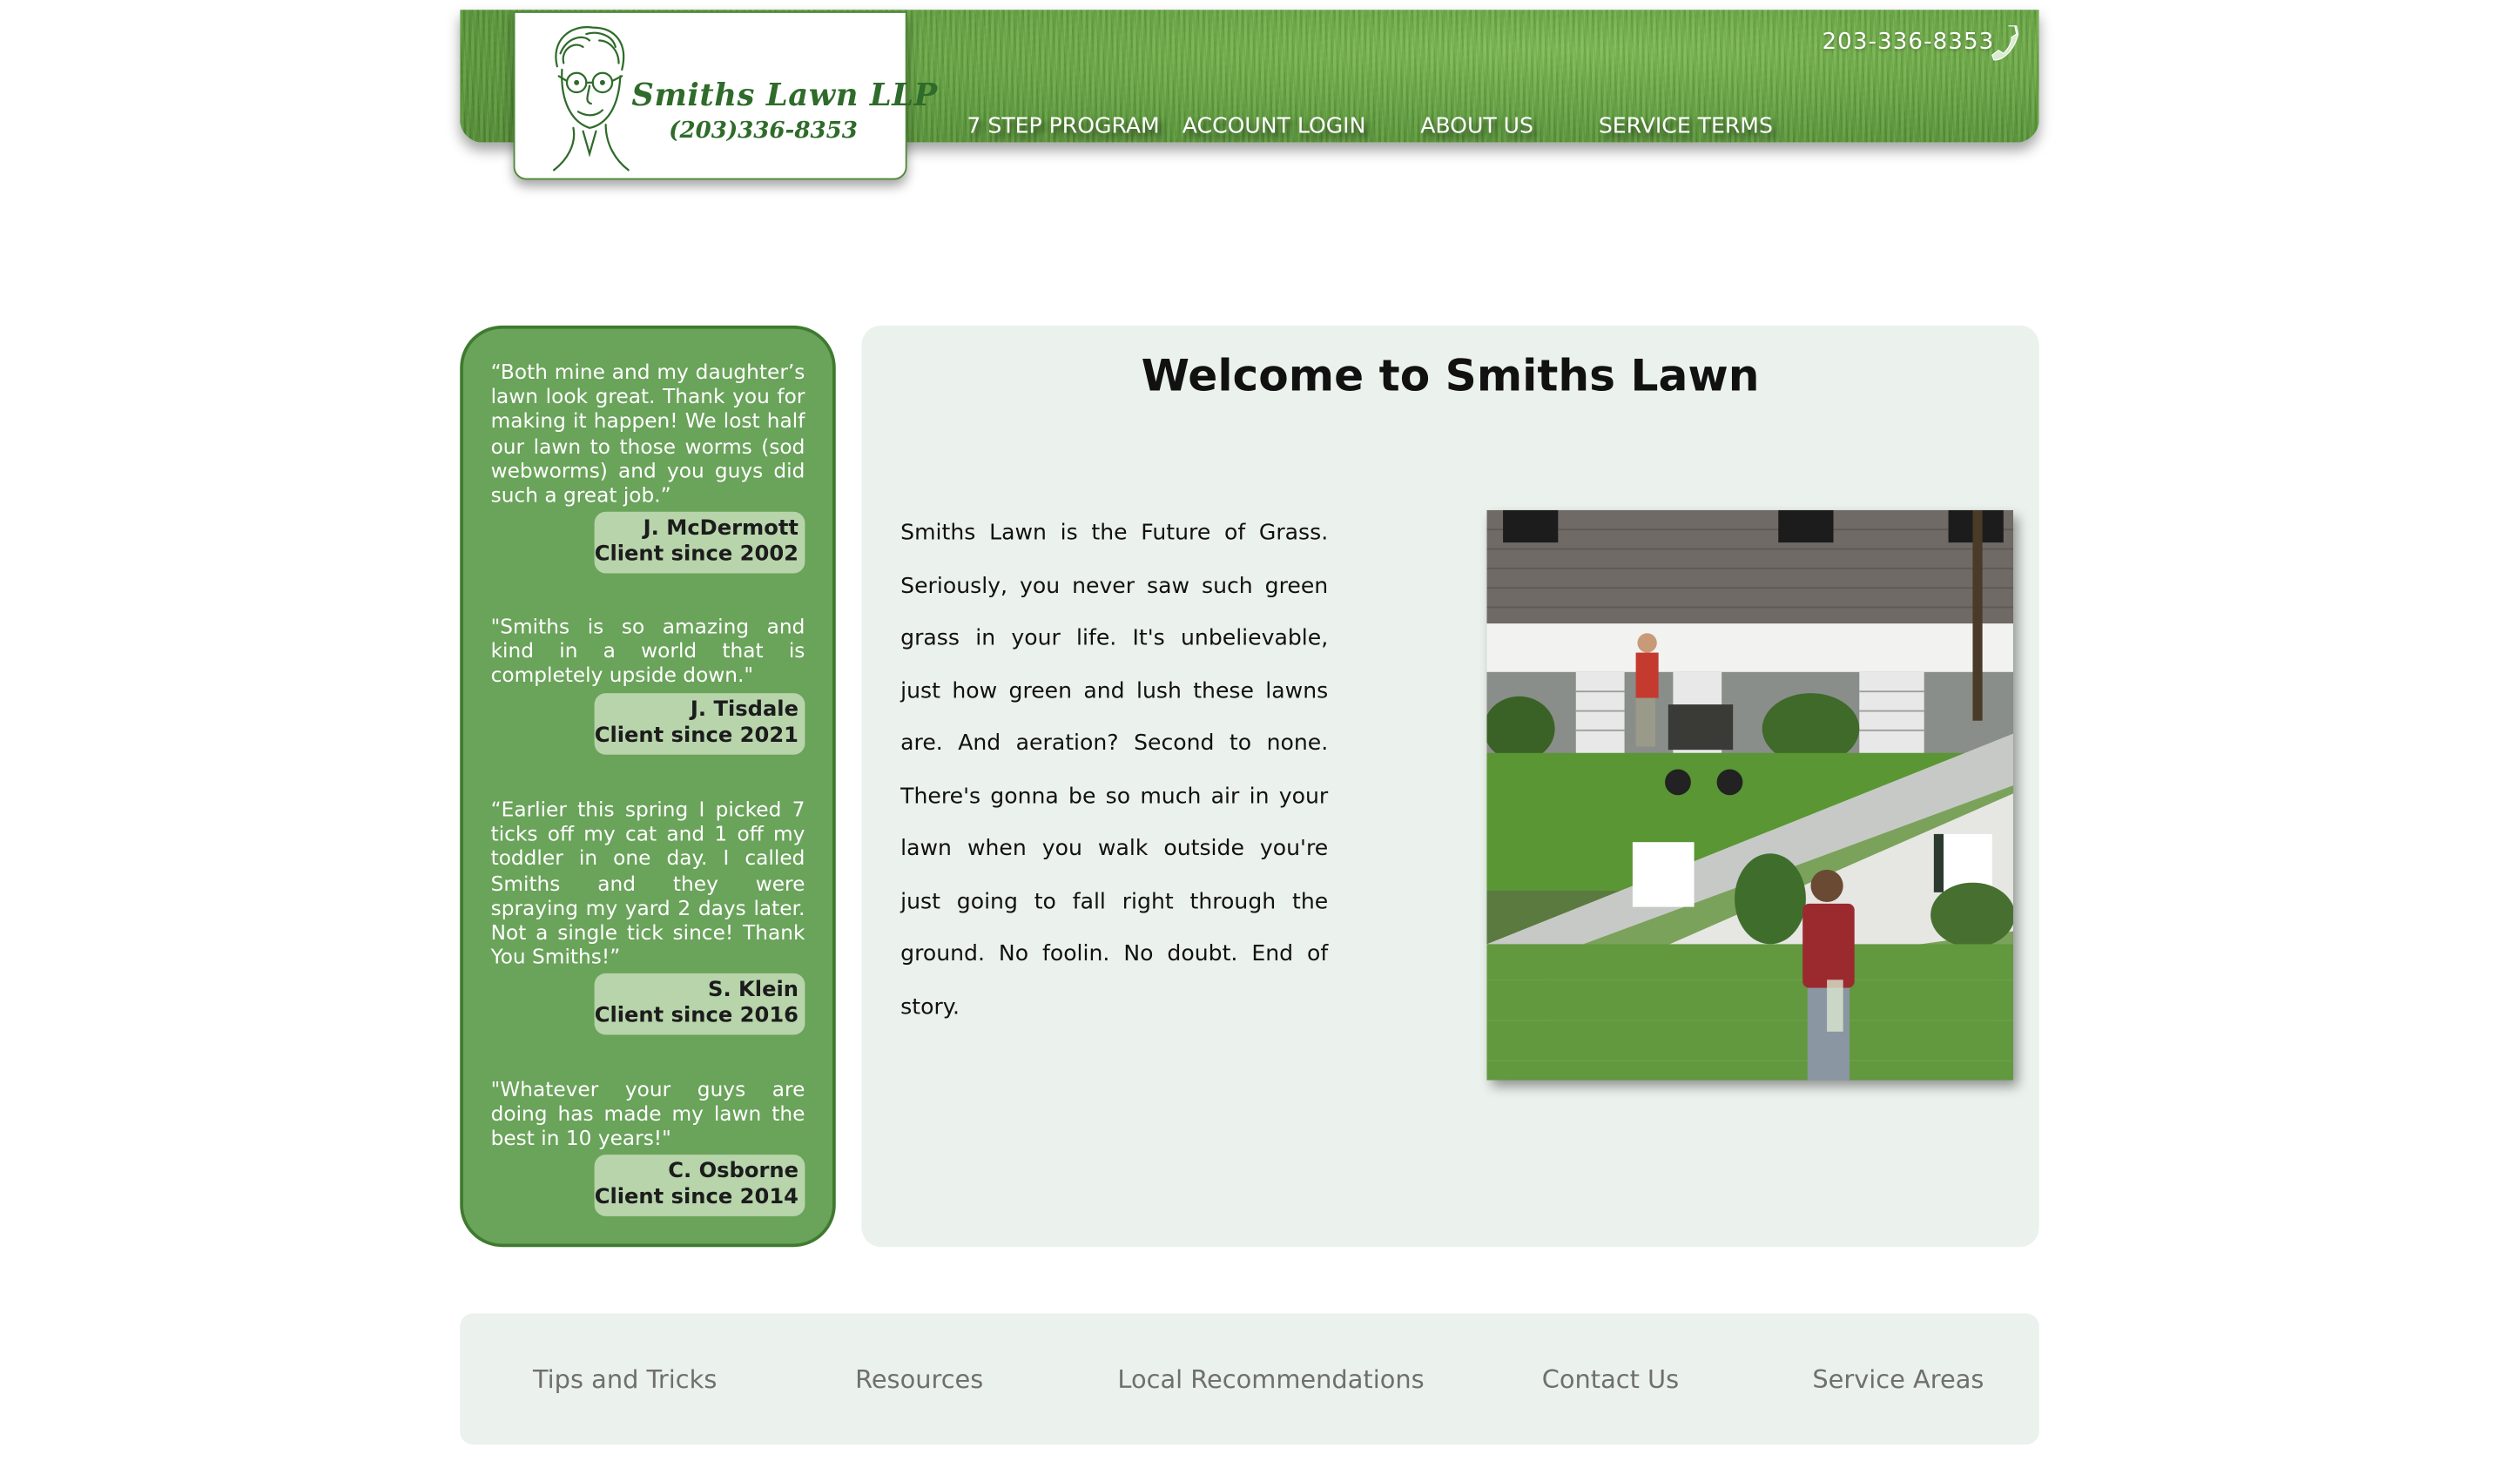 The height and width of the screenshot is (1461, 2520). I want to click on testimonial-author-badge: J. McDermott Client since 2002, so click(699, 542).